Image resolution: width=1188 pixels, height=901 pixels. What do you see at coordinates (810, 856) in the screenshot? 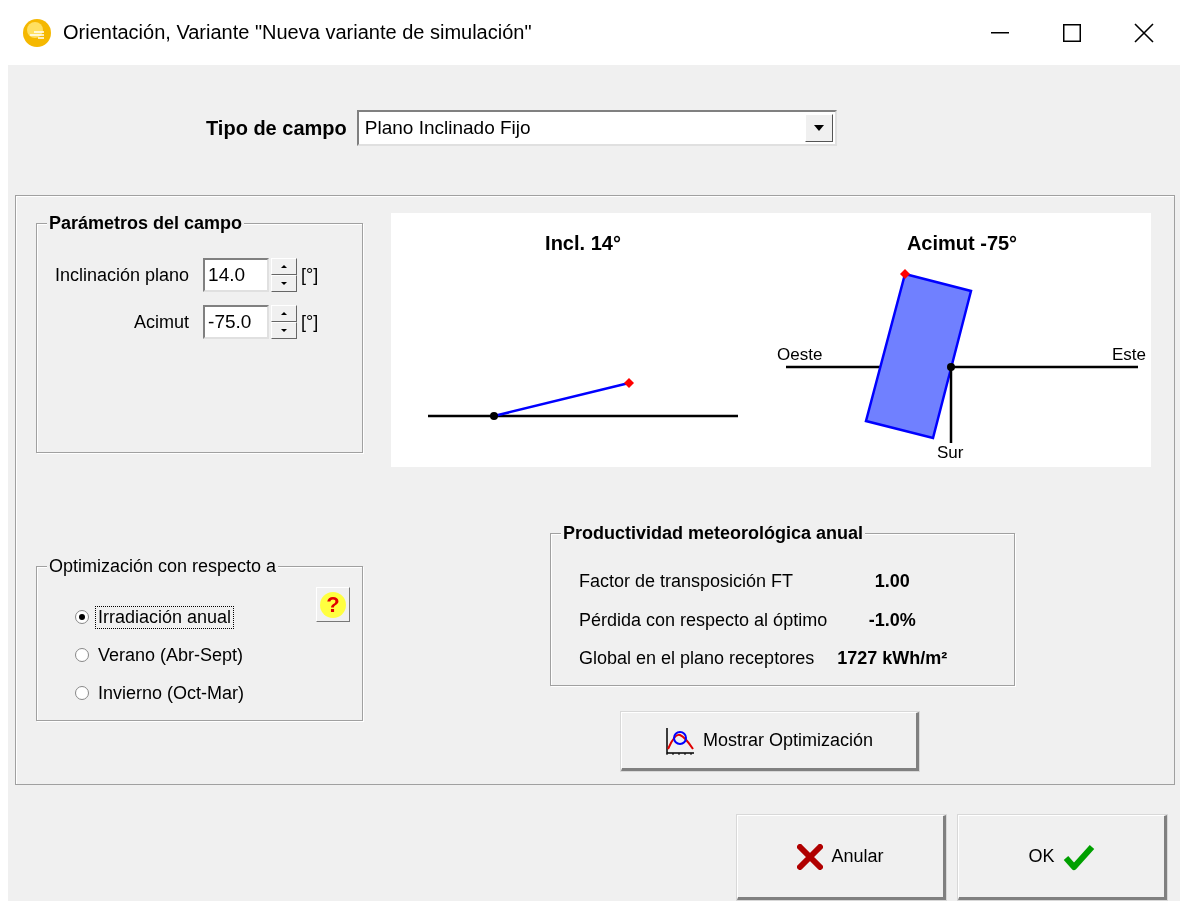
I see `cross-icon` at bounding box center [810, 856].